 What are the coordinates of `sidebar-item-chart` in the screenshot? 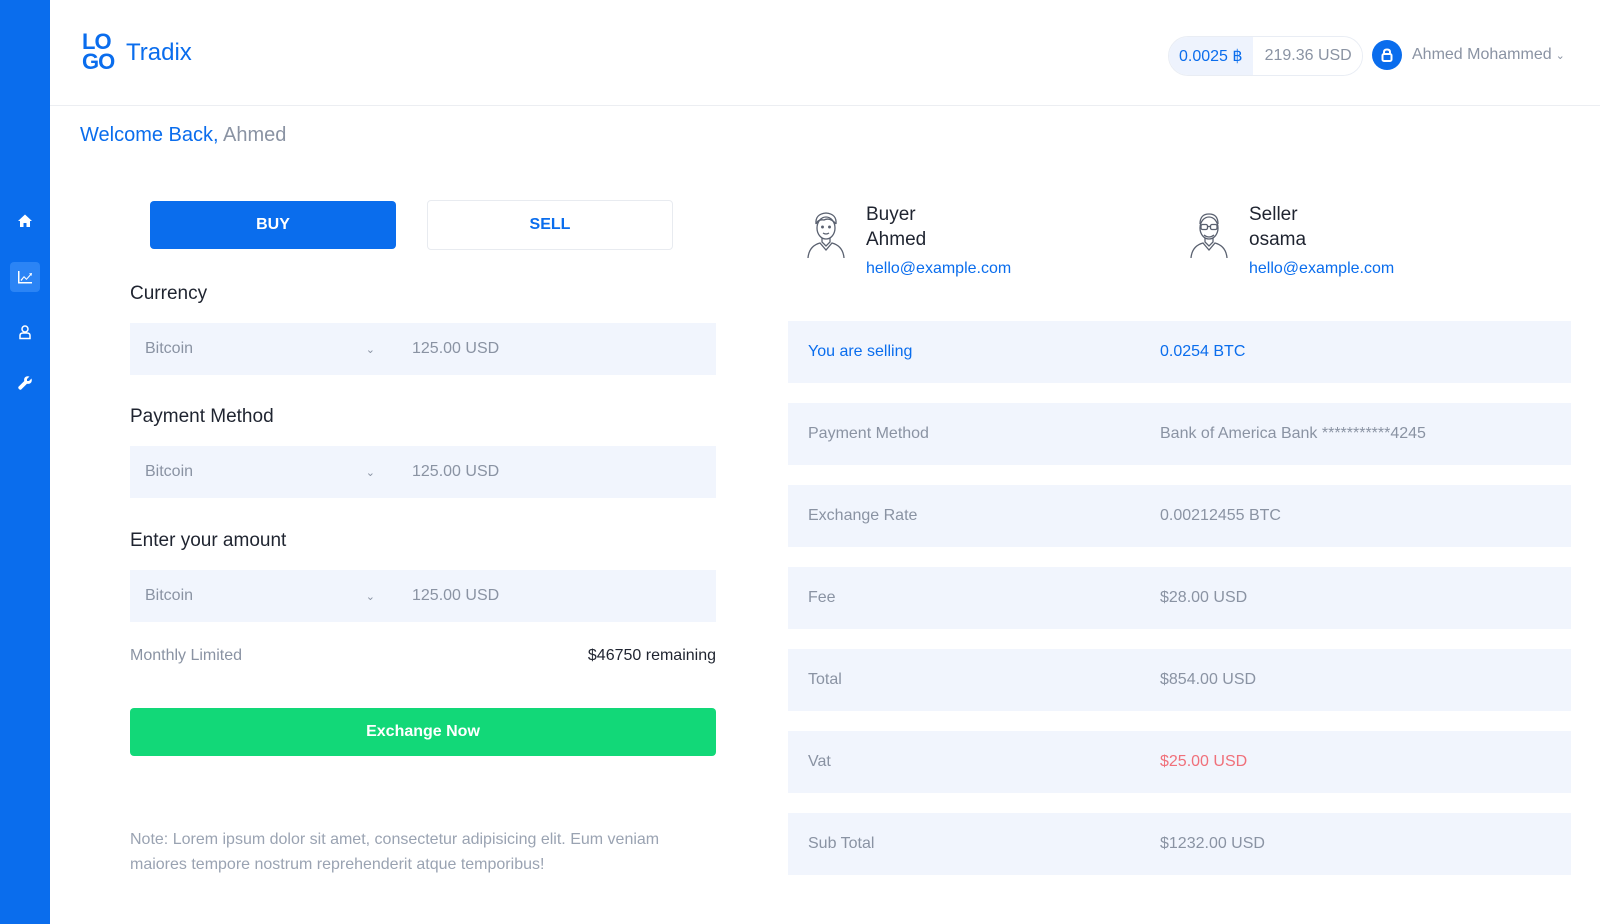 It's located at (25, 277).